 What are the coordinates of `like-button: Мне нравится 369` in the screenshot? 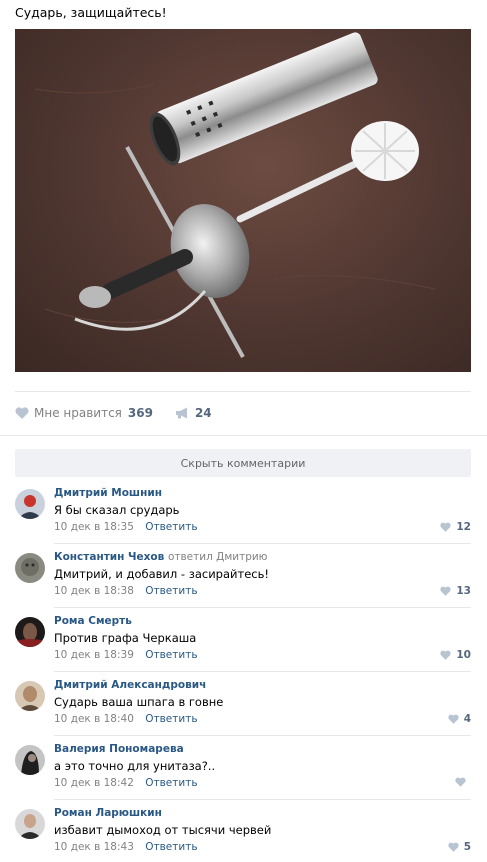 It's located at (84, 413).